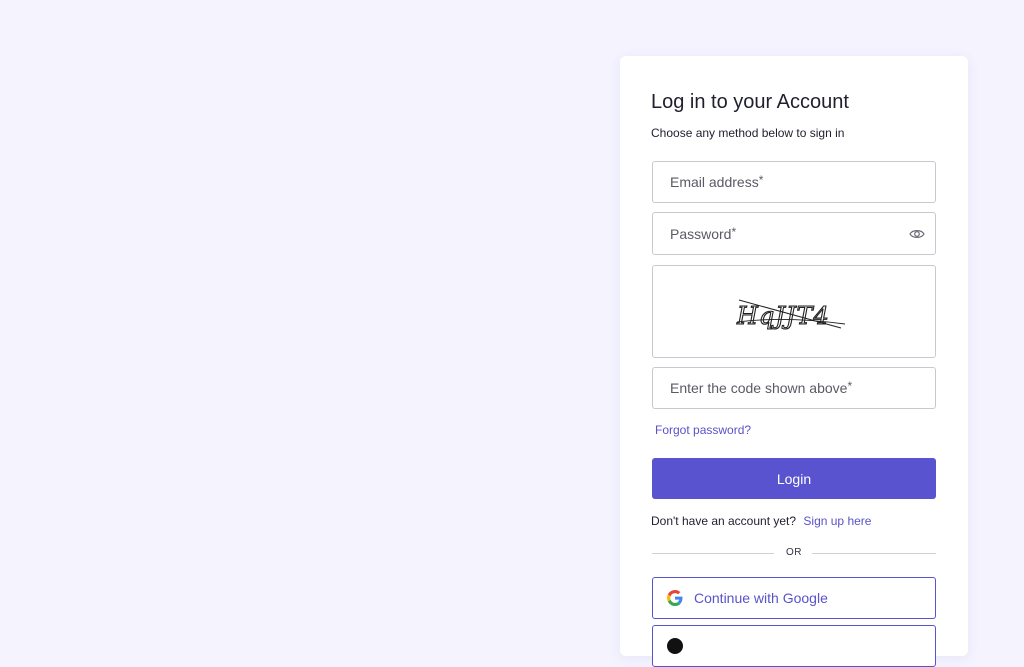 This screenshot has width=1024, height=667. Describe the element at coordinates (717, 181) in the screenshot. I see `email-field-label: Email address*` at that location.